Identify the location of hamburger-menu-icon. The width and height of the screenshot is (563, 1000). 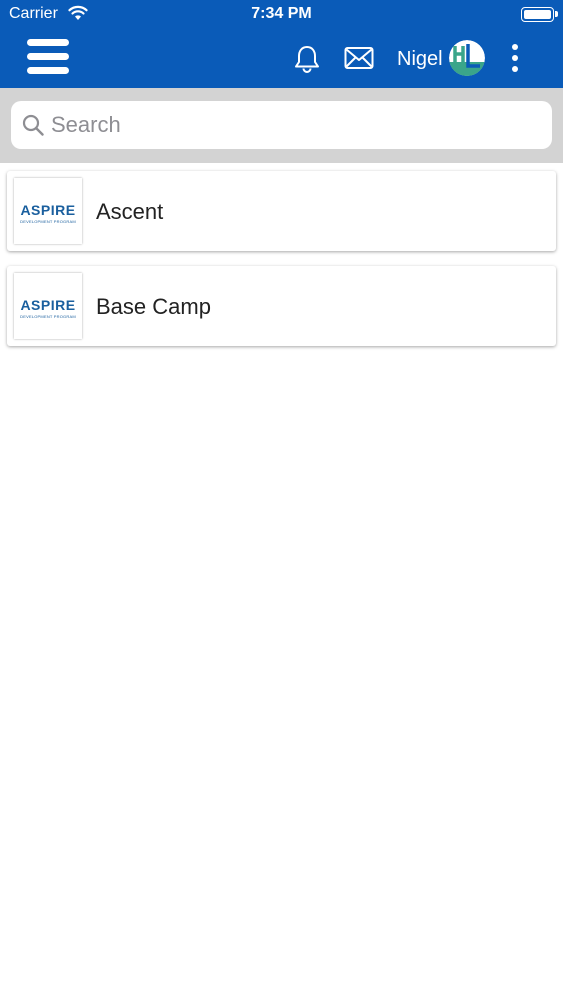
(48, 57).